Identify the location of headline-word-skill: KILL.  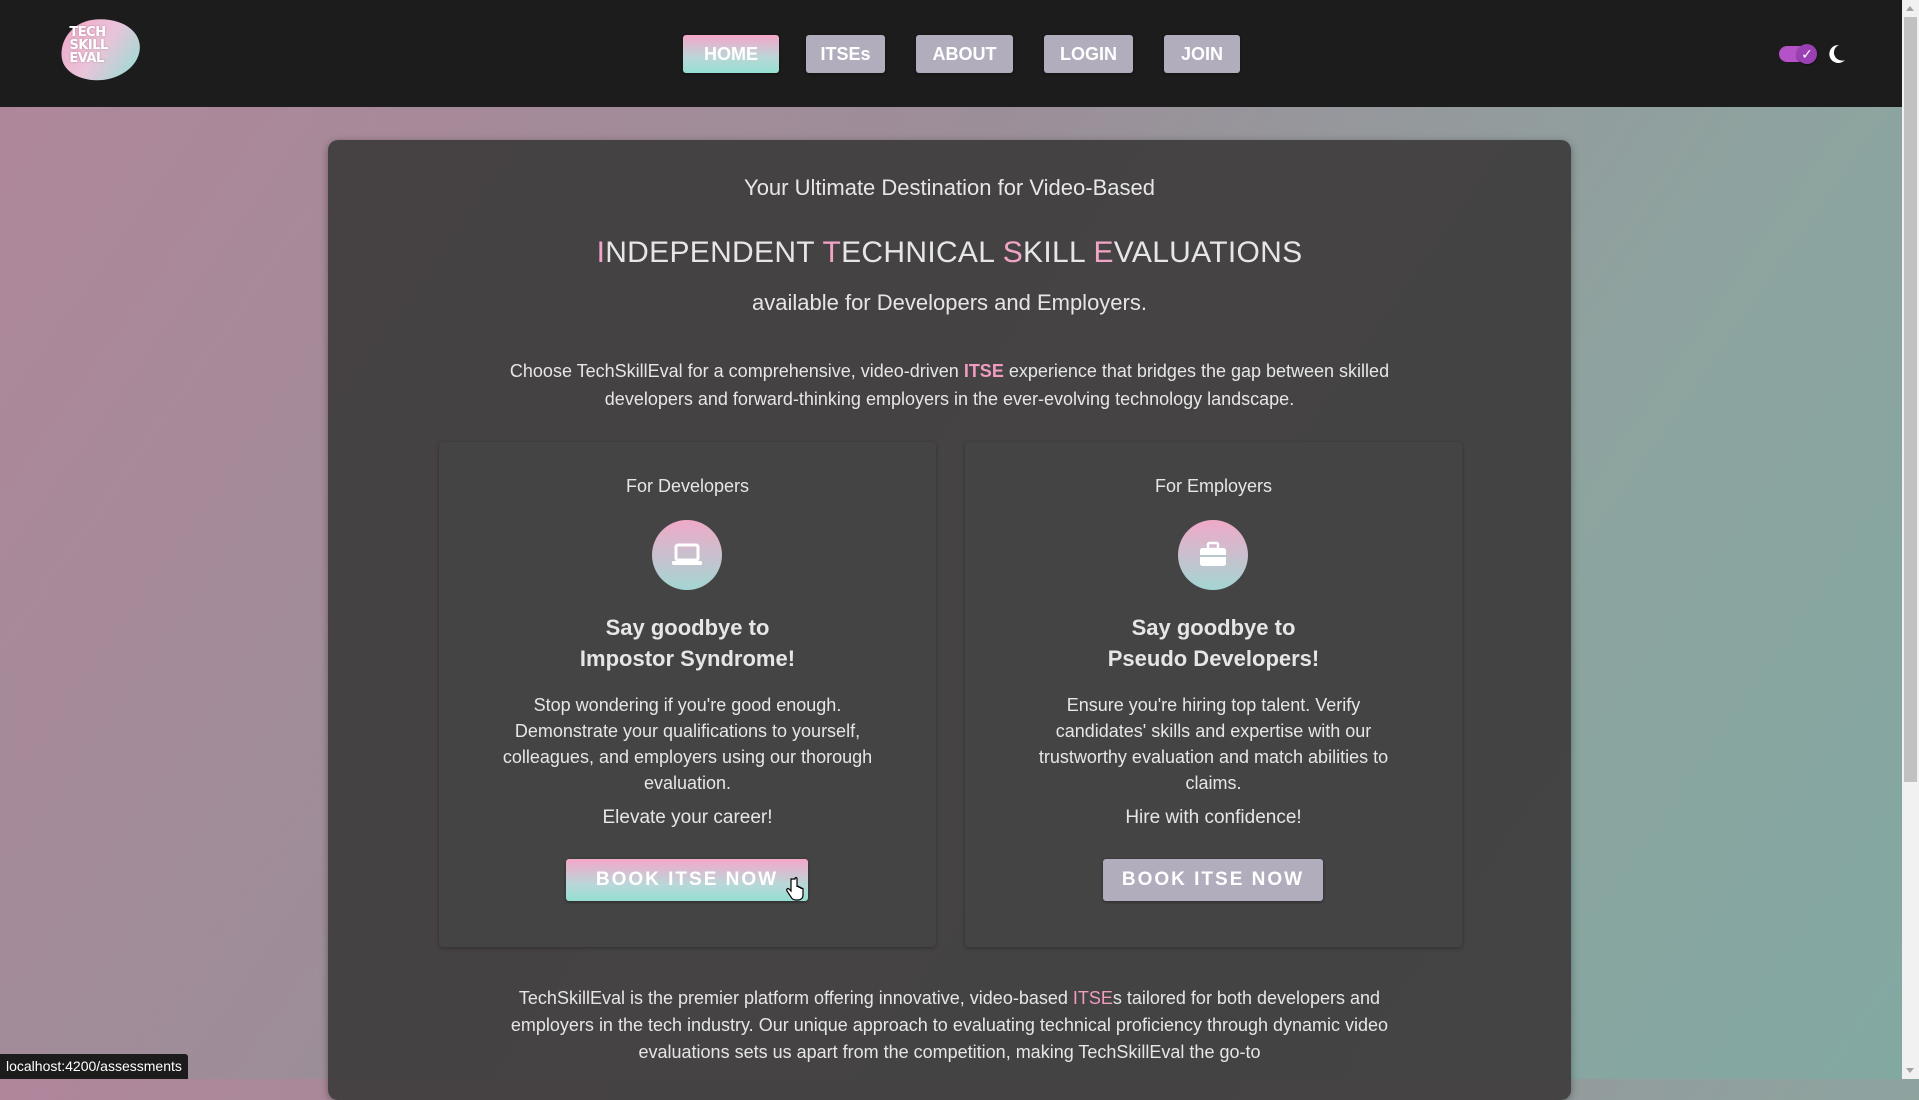
(1058, 252).